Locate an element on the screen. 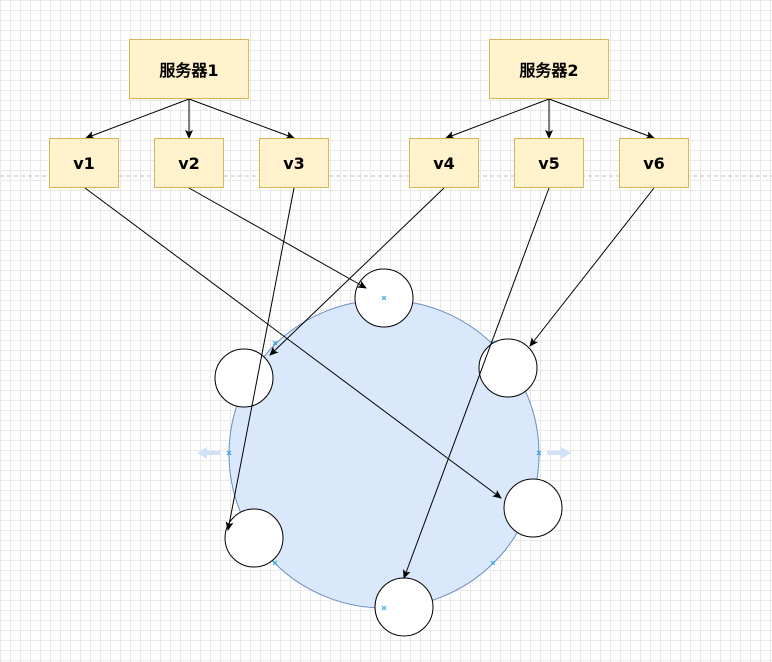 The image size is (772, 662). server-arrows is located at coordinates (370, 118).